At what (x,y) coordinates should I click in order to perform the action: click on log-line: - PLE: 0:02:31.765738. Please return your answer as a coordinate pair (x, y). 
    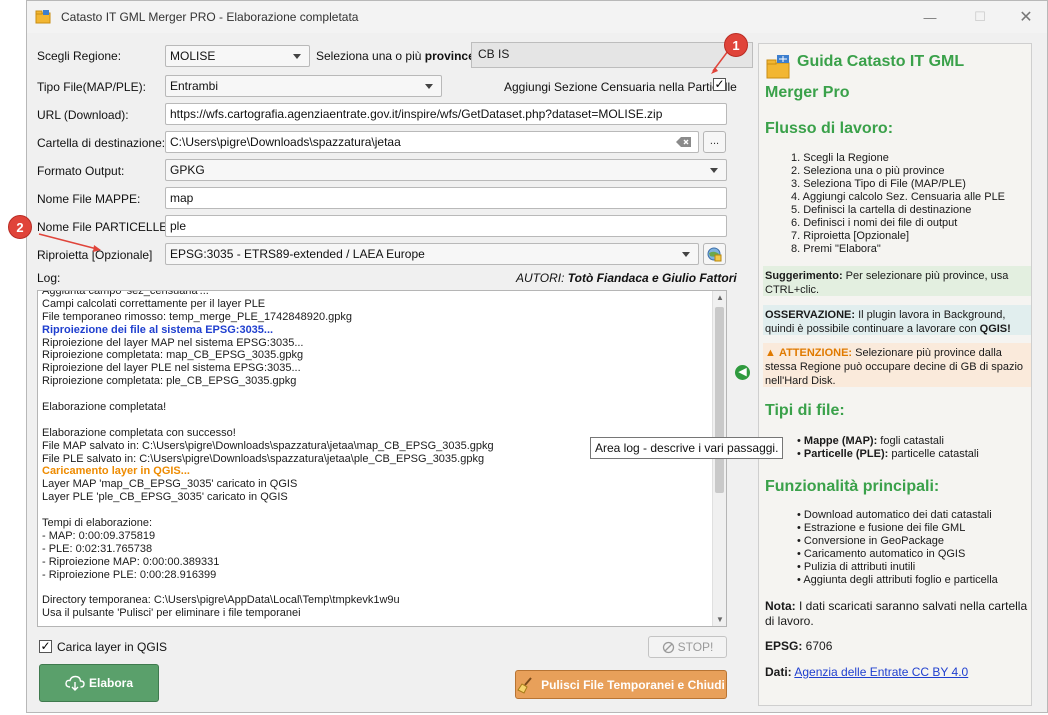
    Looking at the image, I should click on (97, 548).